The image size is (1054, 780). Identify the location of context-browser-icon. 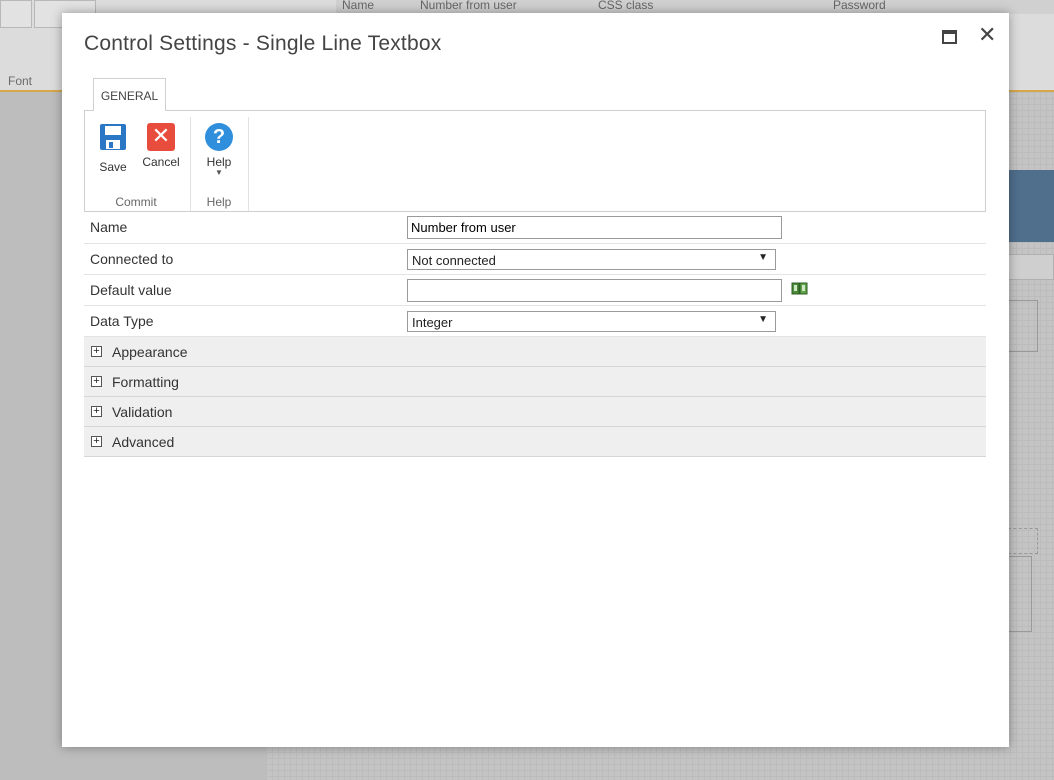
(800, 289).